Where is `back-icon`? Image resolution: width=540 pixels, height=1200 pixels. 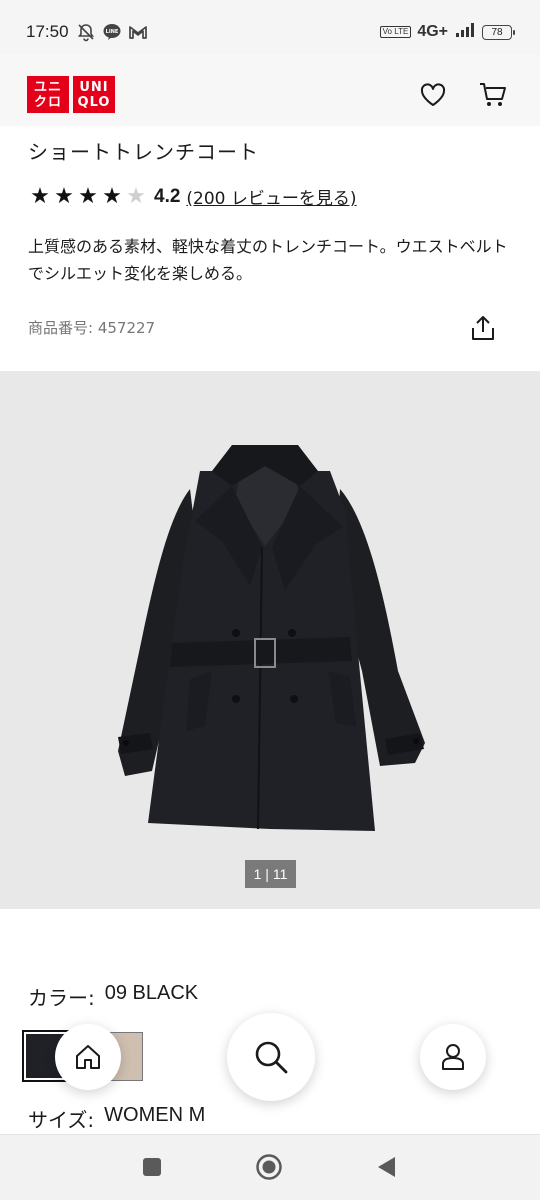
back-icon is located at coordinates (386, 1167).